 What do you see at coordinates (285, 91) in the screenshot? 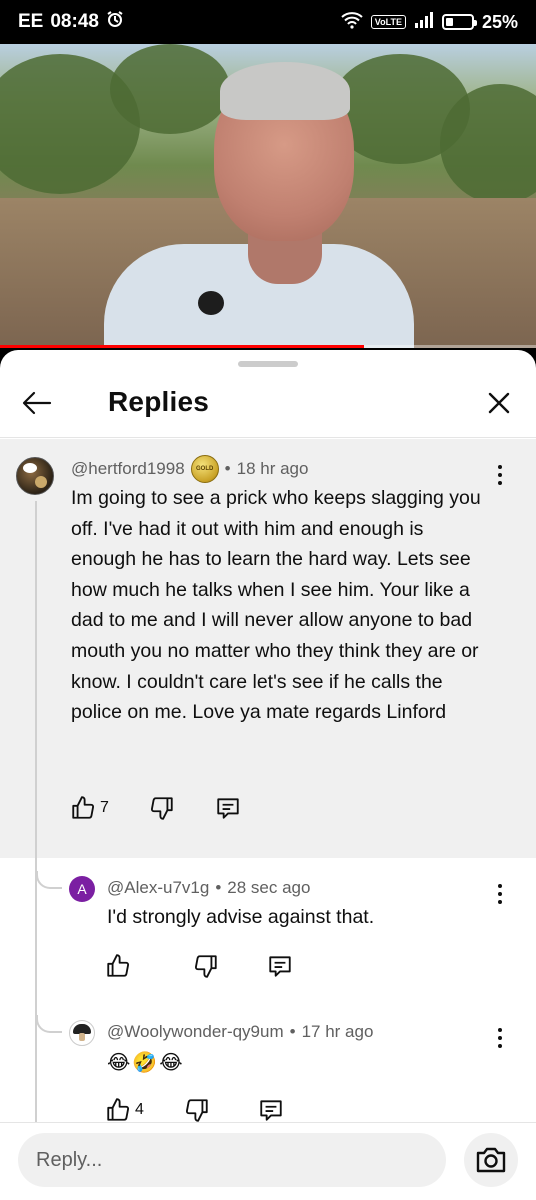
I see `person-hair` at bounding box center [285, 91].